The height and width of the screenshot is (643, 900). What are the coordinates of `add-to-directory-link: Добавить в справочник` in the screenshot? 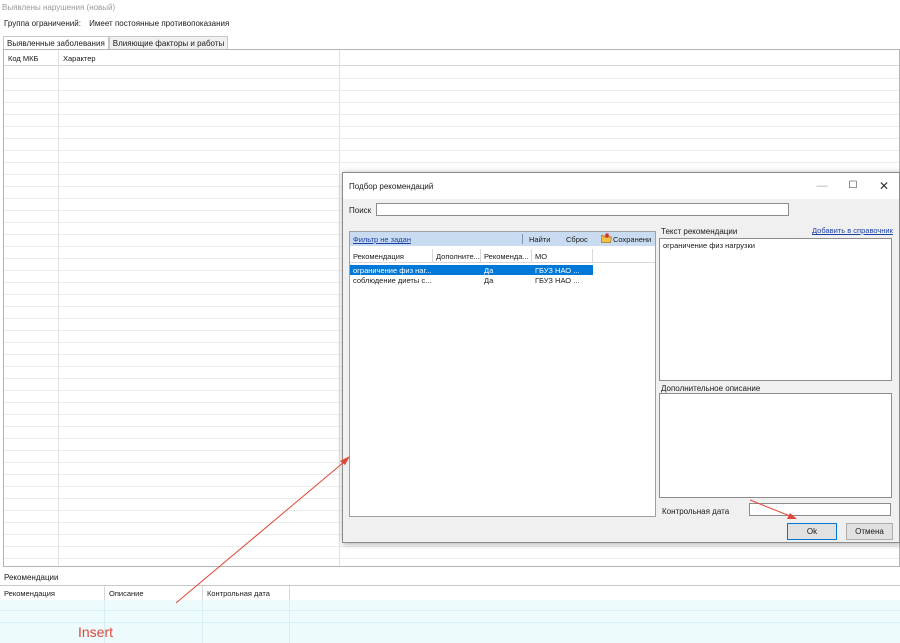 It's located at (852, 230).